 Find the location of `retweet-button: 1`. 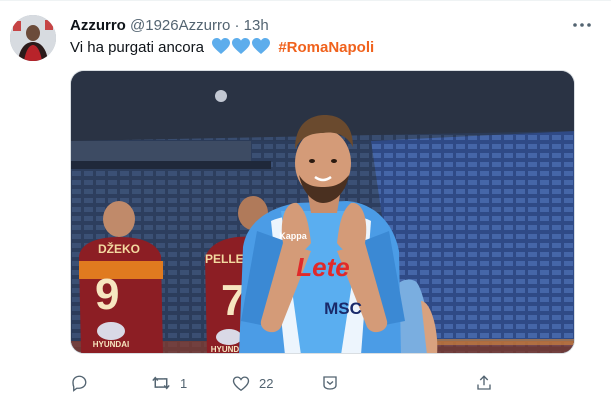

retweet-button: 1 is located at coordinates (169, 383).